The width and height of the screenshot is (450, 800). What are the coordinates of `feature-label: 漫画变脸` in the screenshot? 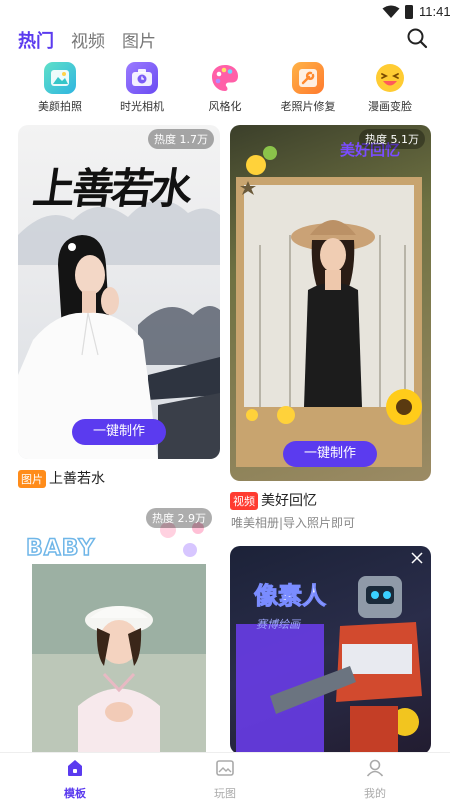 It's located at (390, 106).